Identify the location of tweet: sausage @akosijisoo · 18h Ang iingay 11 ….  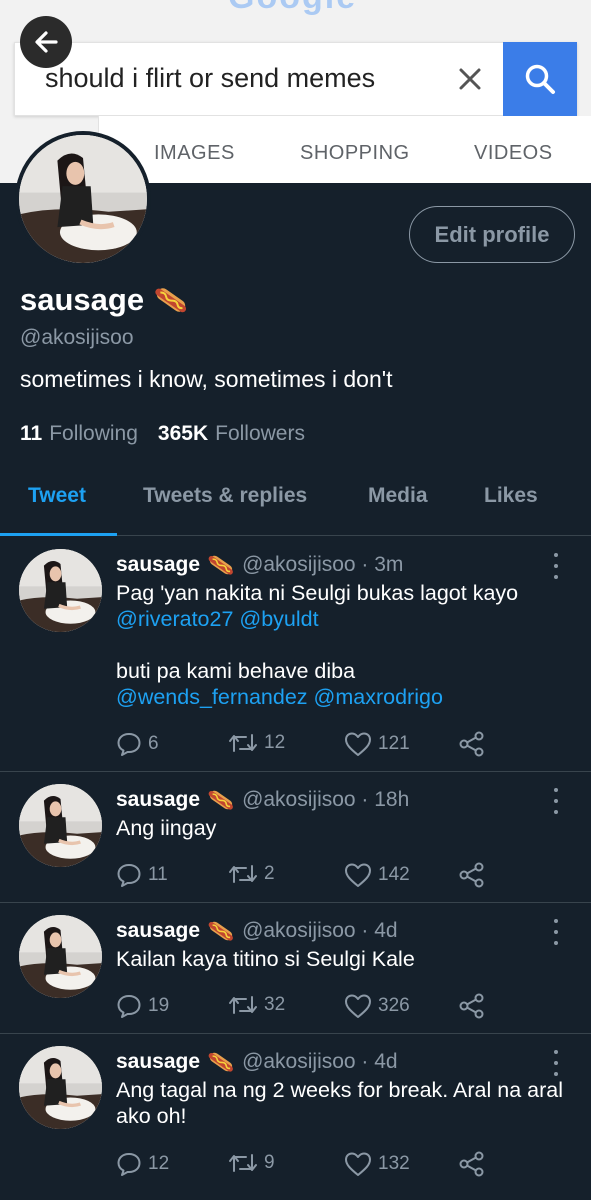
(295, 837).